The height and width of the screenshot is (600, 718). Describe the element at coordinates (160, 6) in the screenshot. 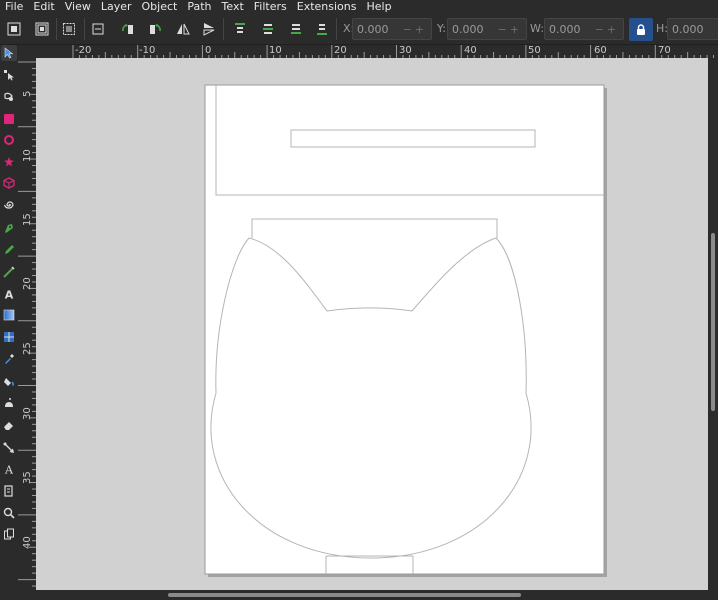

I see `menu-object: Object` at that location.